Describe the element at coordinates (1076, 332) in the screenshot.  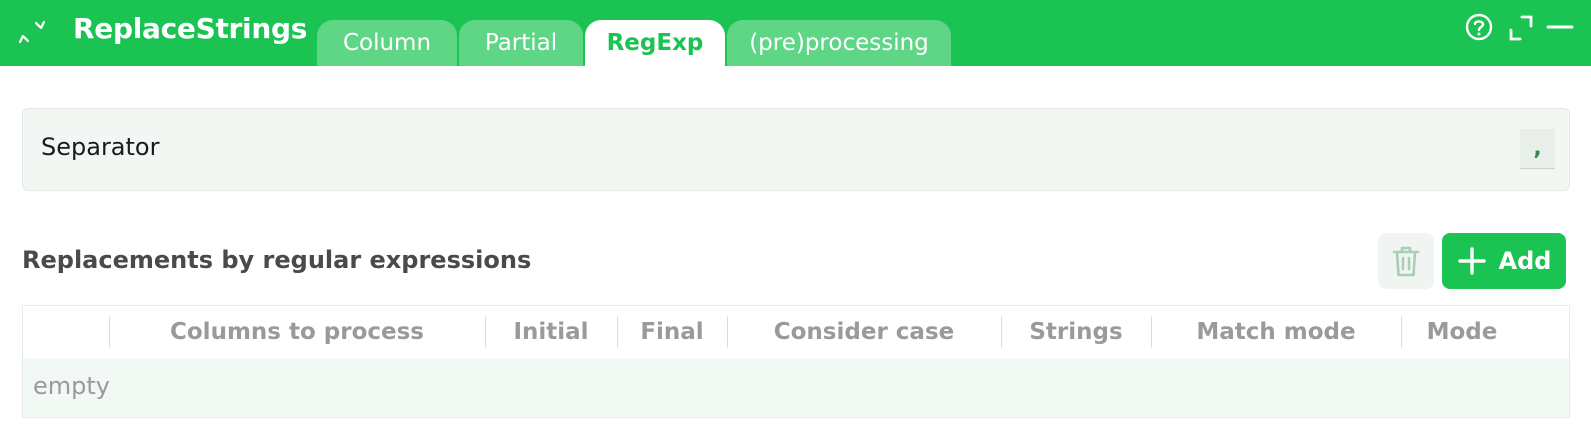
I see `column-header-strings: Strings` at that location.